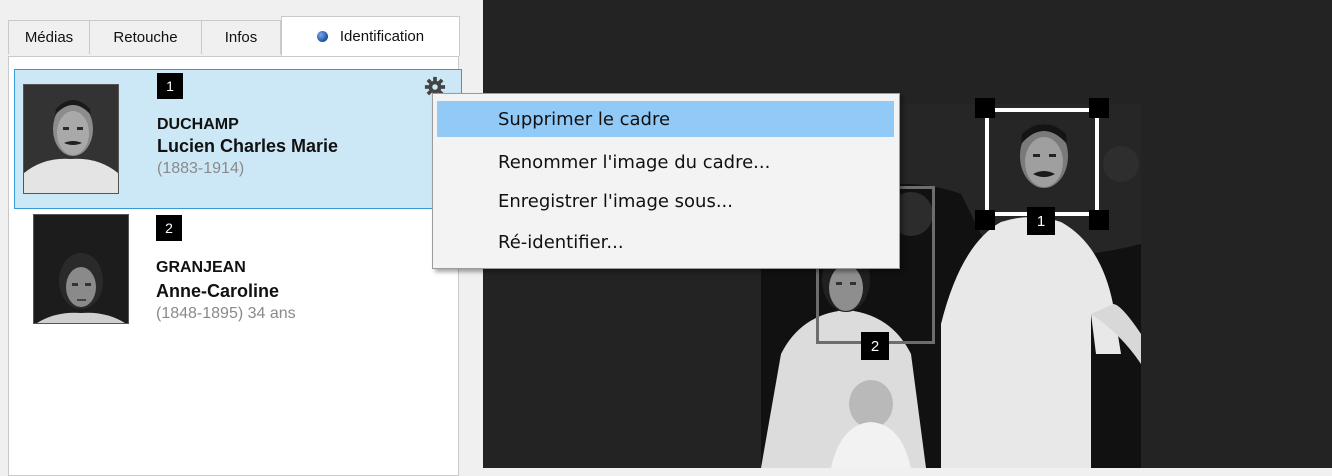 This screenshot has height=476, width=1332. Describe the element at coordinates (248, 146) in the screenshot. I see `person-given-names: Lucien Charles Marie` at that location.